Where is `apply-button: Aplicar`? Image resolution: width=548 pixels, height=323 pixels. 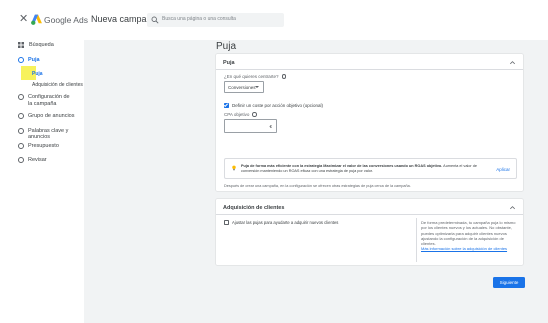 apply-button: Aplicar is located at coordinates (503, 169).